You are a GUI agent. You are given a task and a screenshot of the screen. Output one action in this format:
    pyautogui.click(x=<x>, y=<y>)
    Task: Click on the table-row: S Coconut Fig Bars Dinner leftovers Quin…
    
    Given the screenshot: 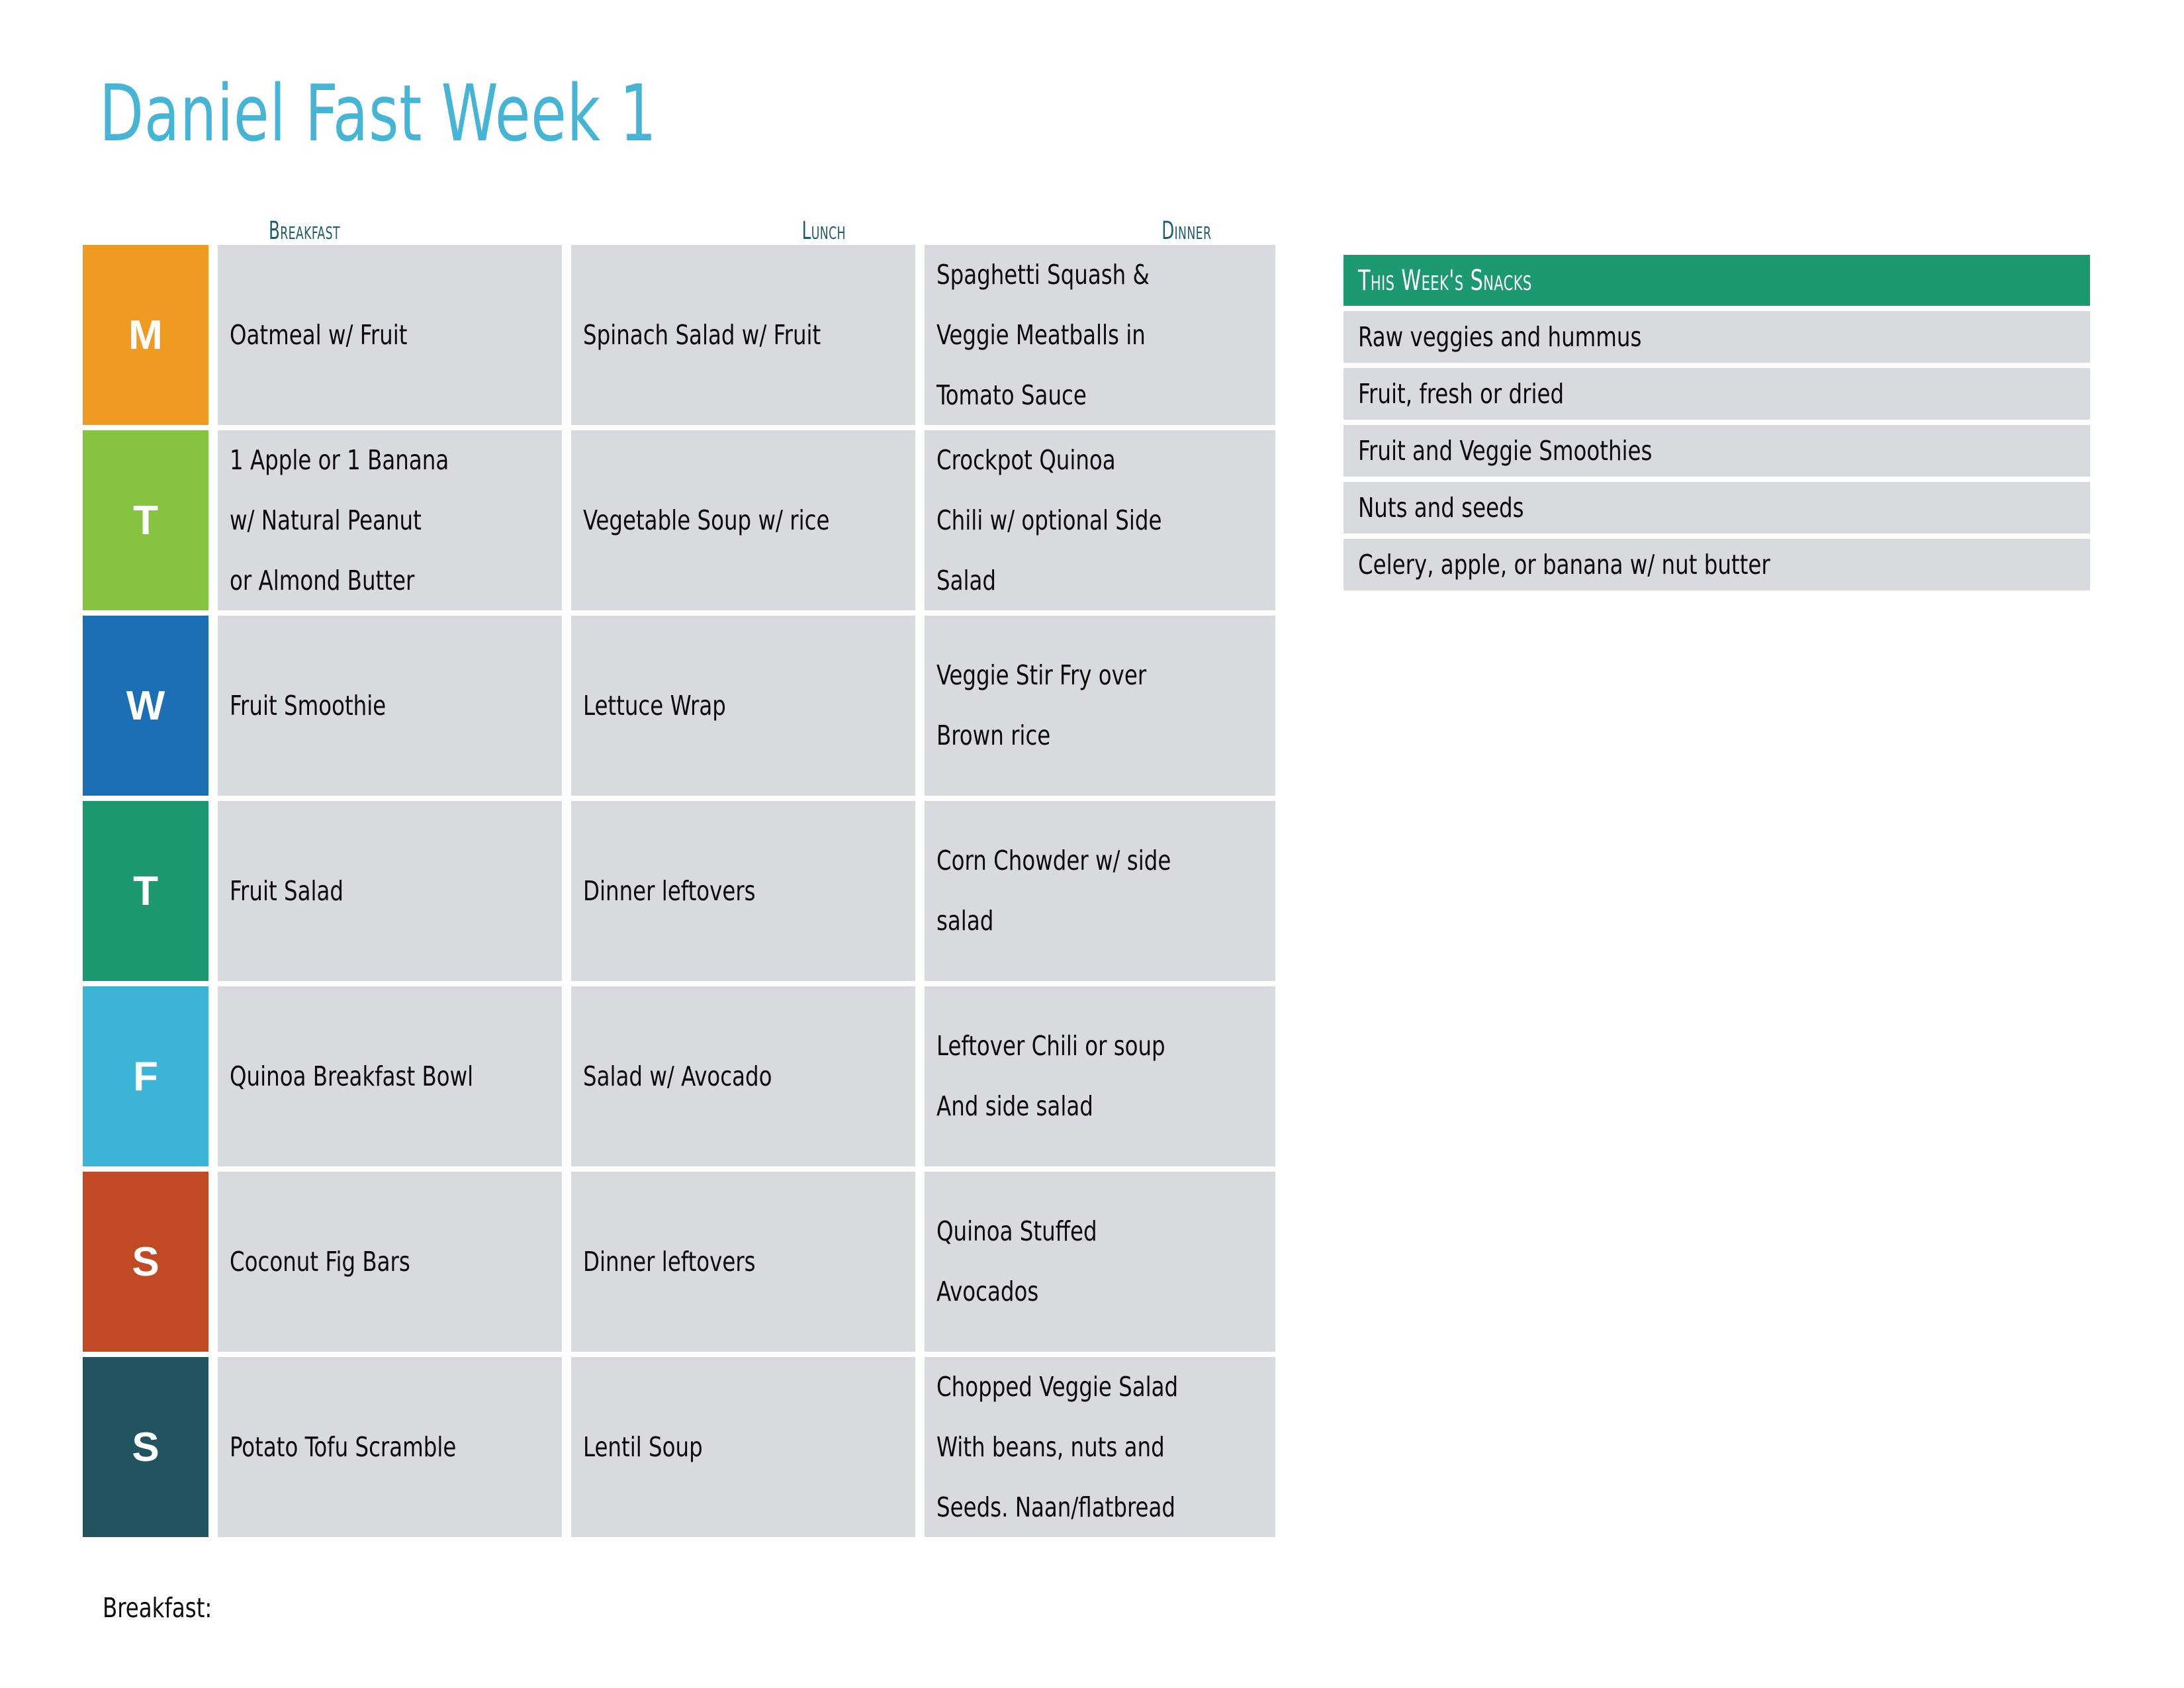 What is the action you would take?
    pyautogui.click(x=688, y=1262)
    